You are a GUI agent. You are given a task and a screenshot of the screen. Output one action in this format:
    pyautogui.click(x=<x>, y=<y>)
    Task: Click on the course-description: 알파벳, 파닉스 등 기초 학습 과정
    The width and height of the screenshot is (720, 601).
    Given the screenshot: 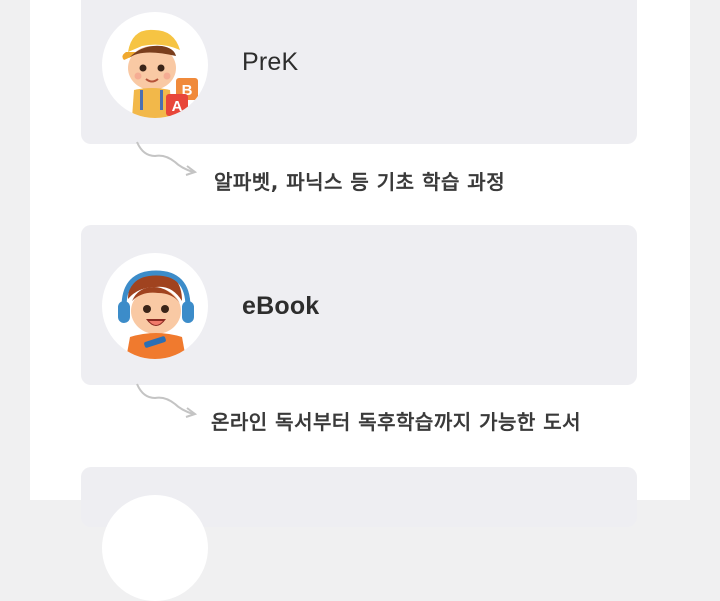 What is the action you would take?
    pyautogui.click(x=360, y=182)
    